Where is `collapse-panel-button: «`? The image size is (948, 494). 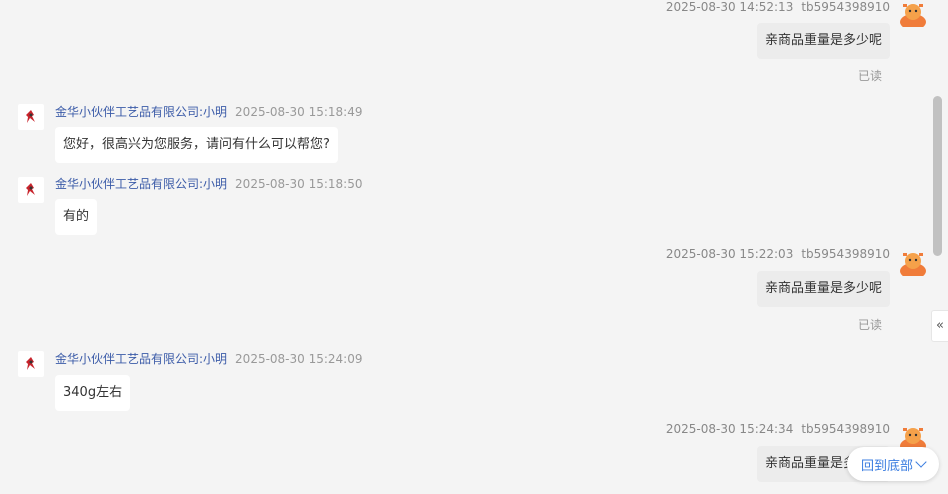 collapse-panel-button: « is located at coordinates (939, 326).